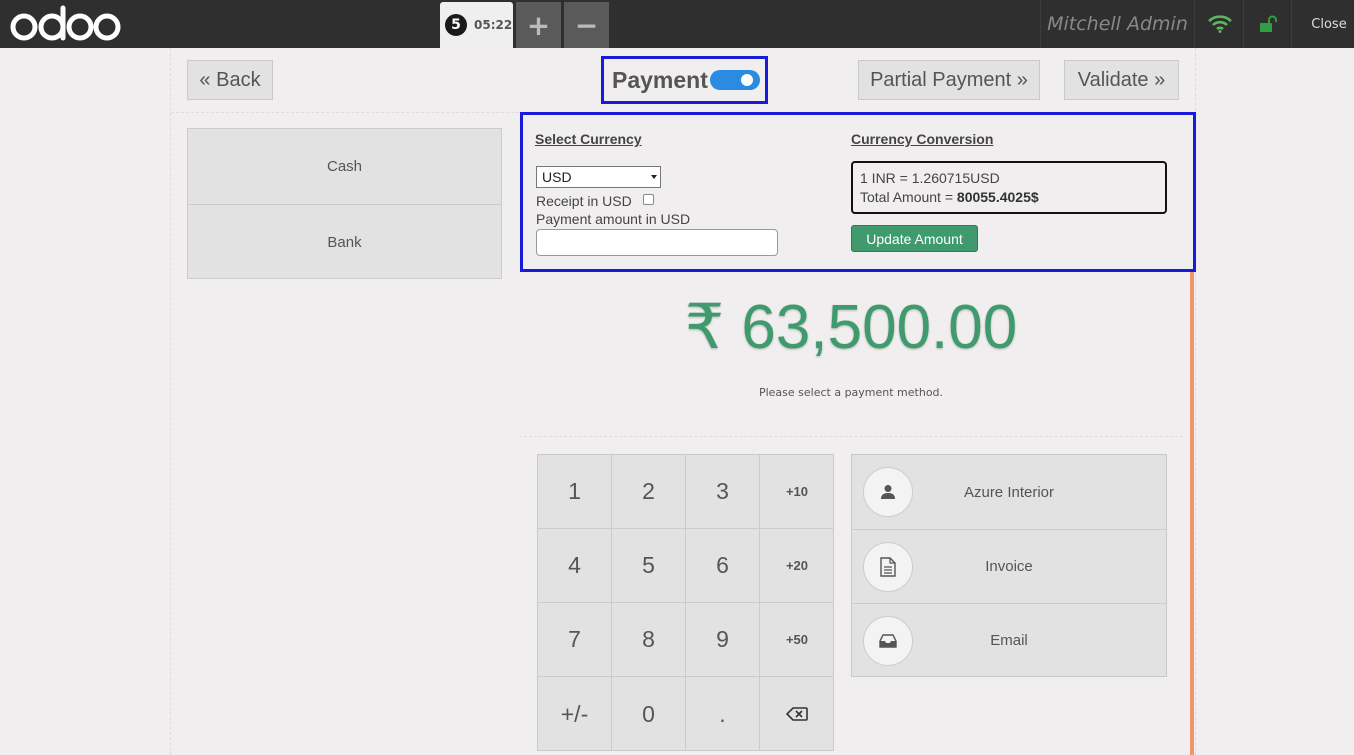 The image size is (1354, 755). Describe the element at coordinates (660, 79) in the screenshot. I see `page-title: Payment` at that location.